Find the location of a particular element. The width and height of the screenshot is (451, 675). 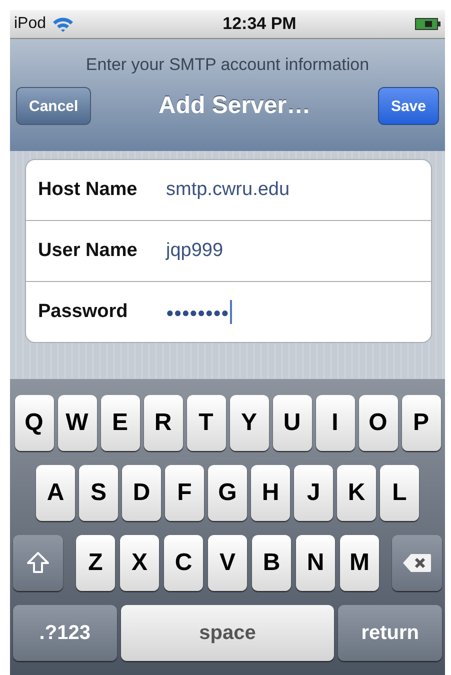

keyboard-key: L is located at coordinates (399, 493).